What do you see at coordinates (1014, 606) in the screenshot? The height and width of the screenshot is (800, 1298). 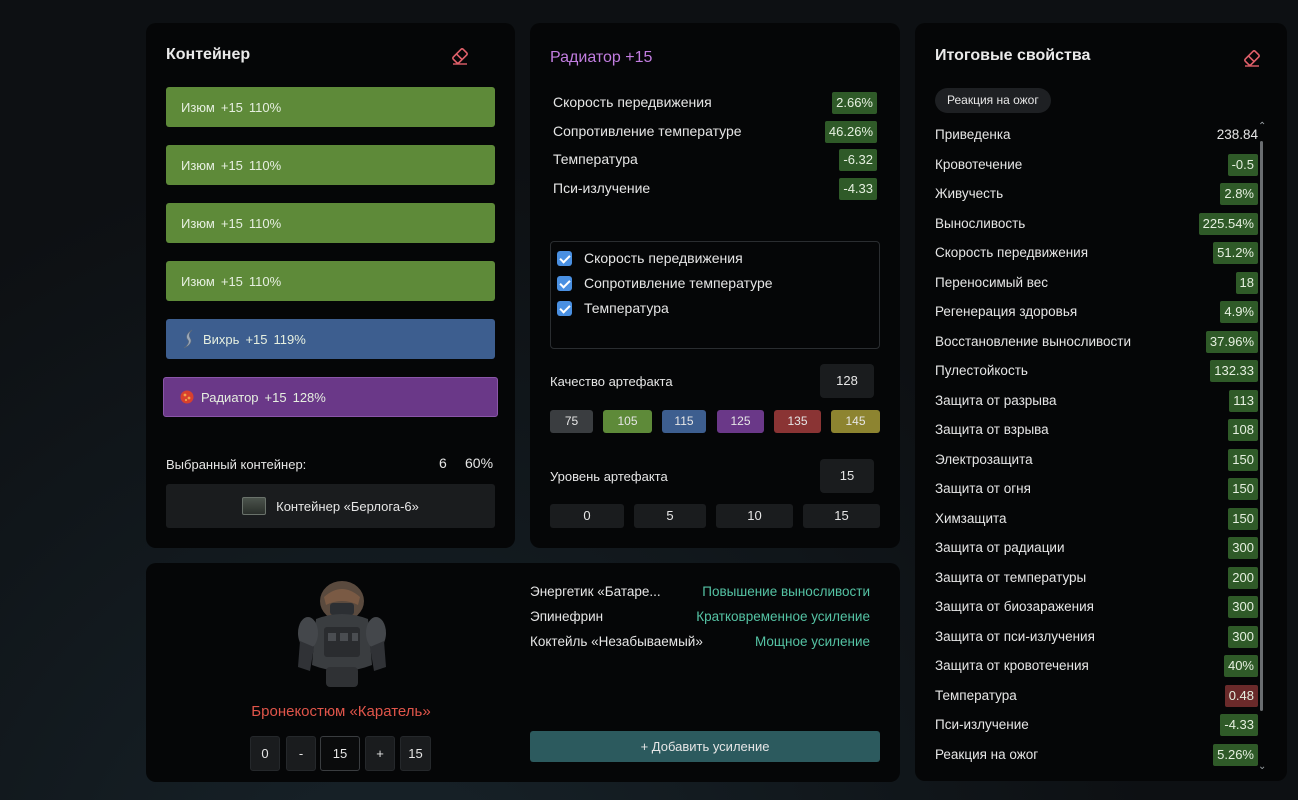 I see `result-name: Защита от биозаражения` at bounding box center [1014, 606].